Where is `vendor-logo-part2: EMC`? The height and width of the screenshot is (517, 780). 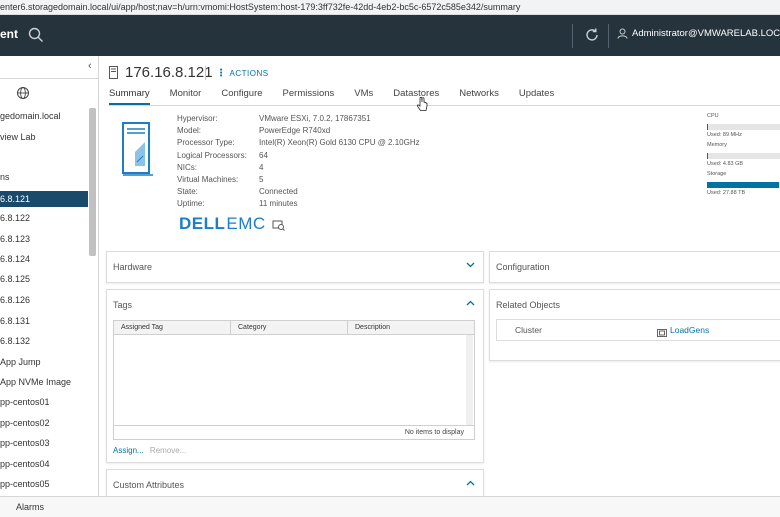
vendor-logo-part2: EMC is located at coordinates (246, 223).